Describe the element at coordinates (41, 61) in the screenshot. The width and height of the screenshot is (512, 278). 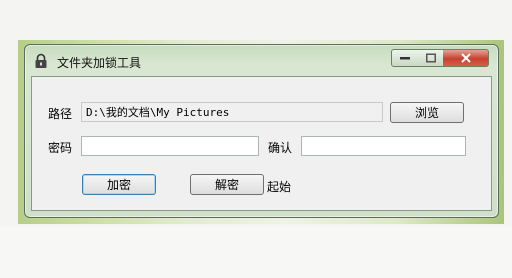
I see `lock-icon` at that location.